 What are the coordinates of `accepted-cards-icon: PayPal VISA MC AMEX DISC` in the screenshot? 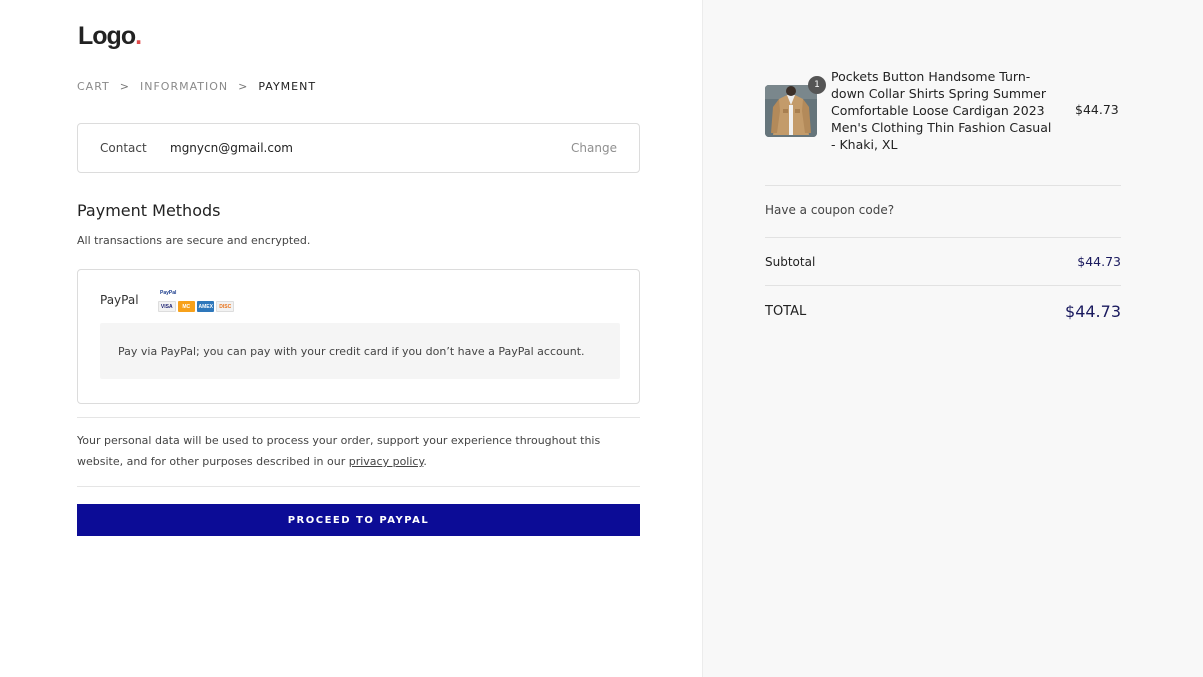 It's located at (196, 301).